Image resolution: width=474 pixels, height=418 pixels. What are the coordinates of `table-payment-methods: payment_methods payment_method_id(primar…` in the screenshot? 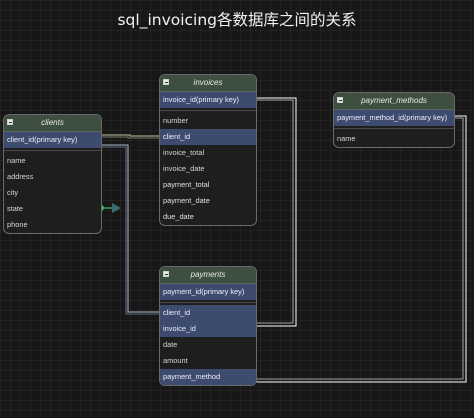 It's located at (394, 120).